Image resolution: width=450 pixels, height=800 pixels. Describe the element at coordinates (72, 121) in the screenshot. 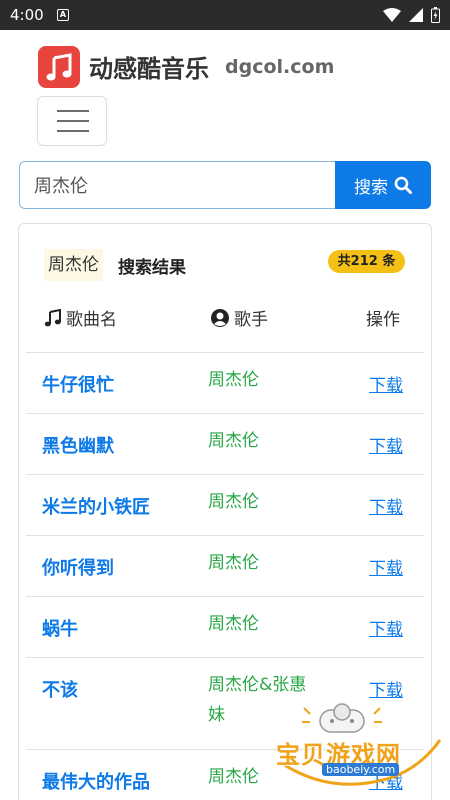

I see `menu-toggle-button` at that location.